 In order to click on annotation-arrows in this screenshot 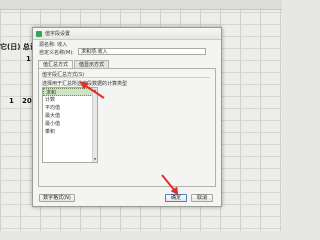, I will do `click(129, 138)`.